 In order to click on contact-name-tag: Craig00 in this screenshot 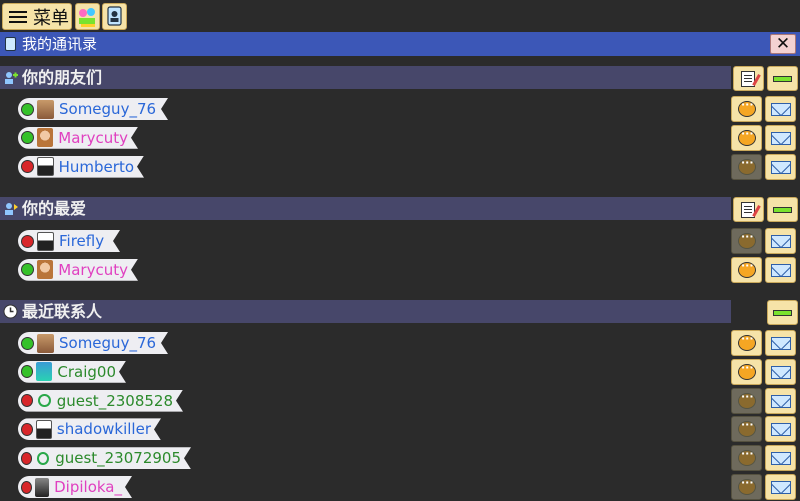, I will do `click(72, 372)`.